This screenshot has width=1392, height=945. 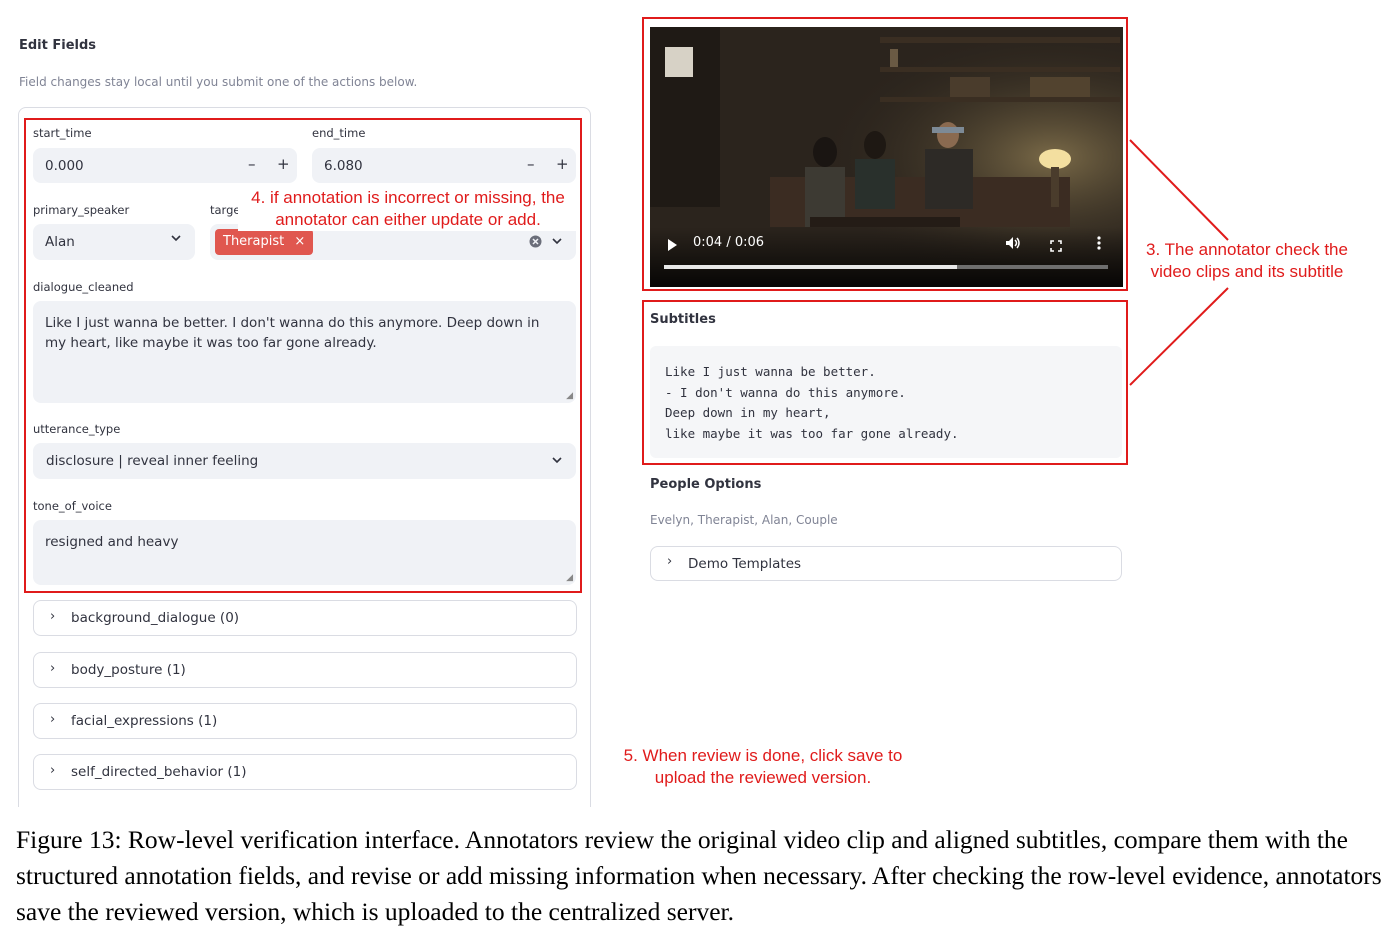 What do you see at coordinates (886, 563) in the screenshot?
I see `demo-templates-expander: › Demo Templates` at bounding box center [886, 563].